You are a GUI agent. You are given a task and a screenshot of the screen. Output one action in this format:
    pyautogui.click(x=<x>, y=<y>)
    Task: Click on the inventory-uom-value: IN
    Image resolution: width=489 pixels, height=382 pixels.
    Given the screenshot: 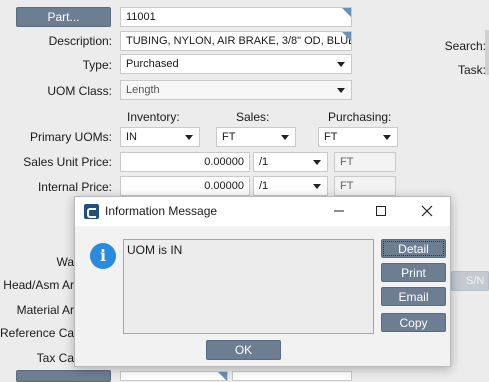 What is the action you would take?
    pyautogui.click(x=131, y=137)
    